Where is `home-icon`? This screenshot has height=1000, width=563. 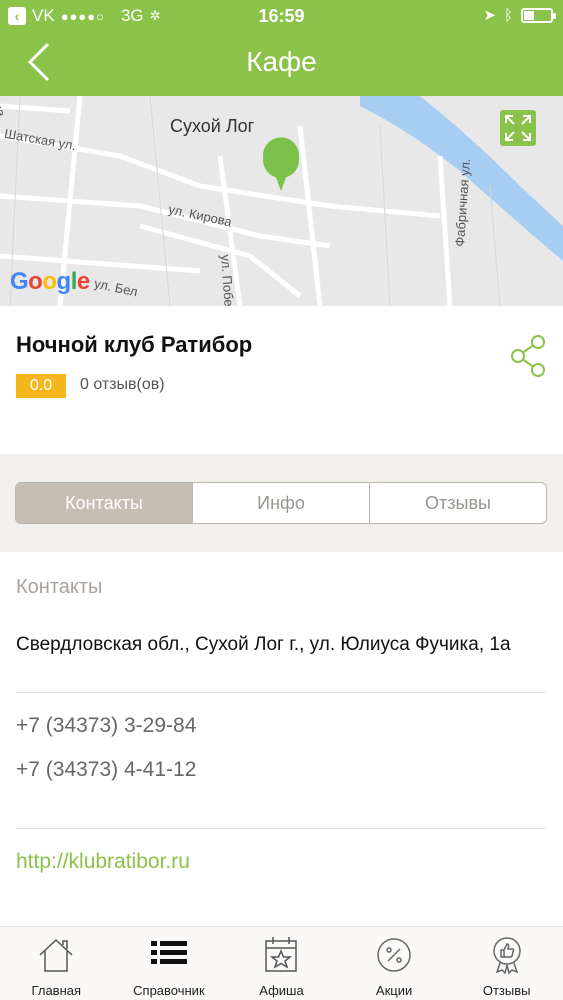
home-icon is located at coordinates (56, 955).